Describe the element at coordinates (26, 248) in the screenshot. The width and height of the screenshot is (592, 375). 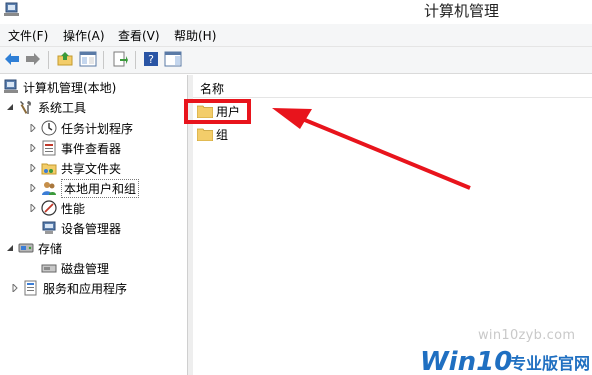
I see `storage-icon` at that location.